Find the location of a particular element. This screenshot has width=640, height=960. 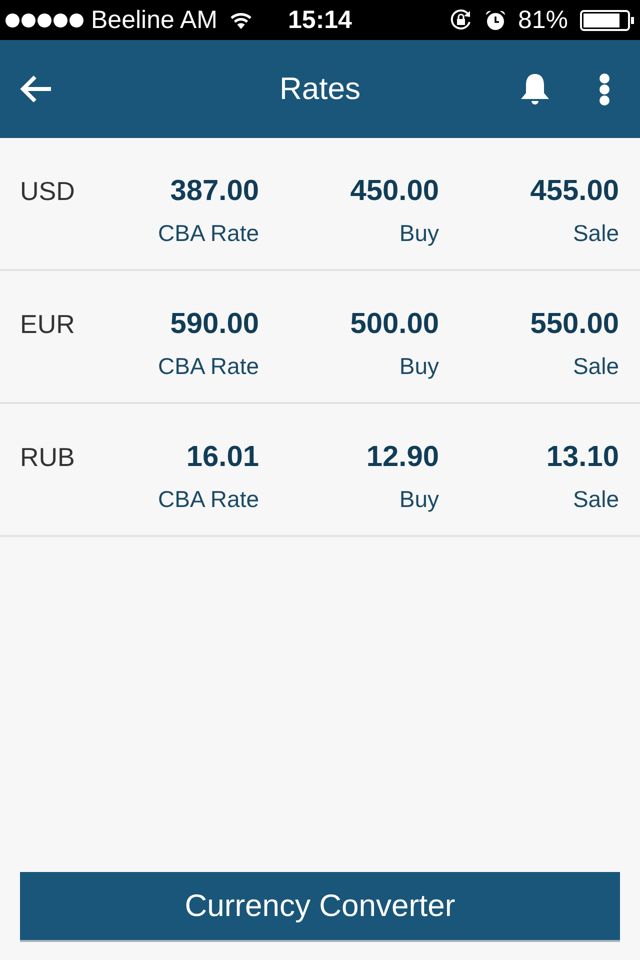

alarm-clock-icon is located at coordinates (495, 20).